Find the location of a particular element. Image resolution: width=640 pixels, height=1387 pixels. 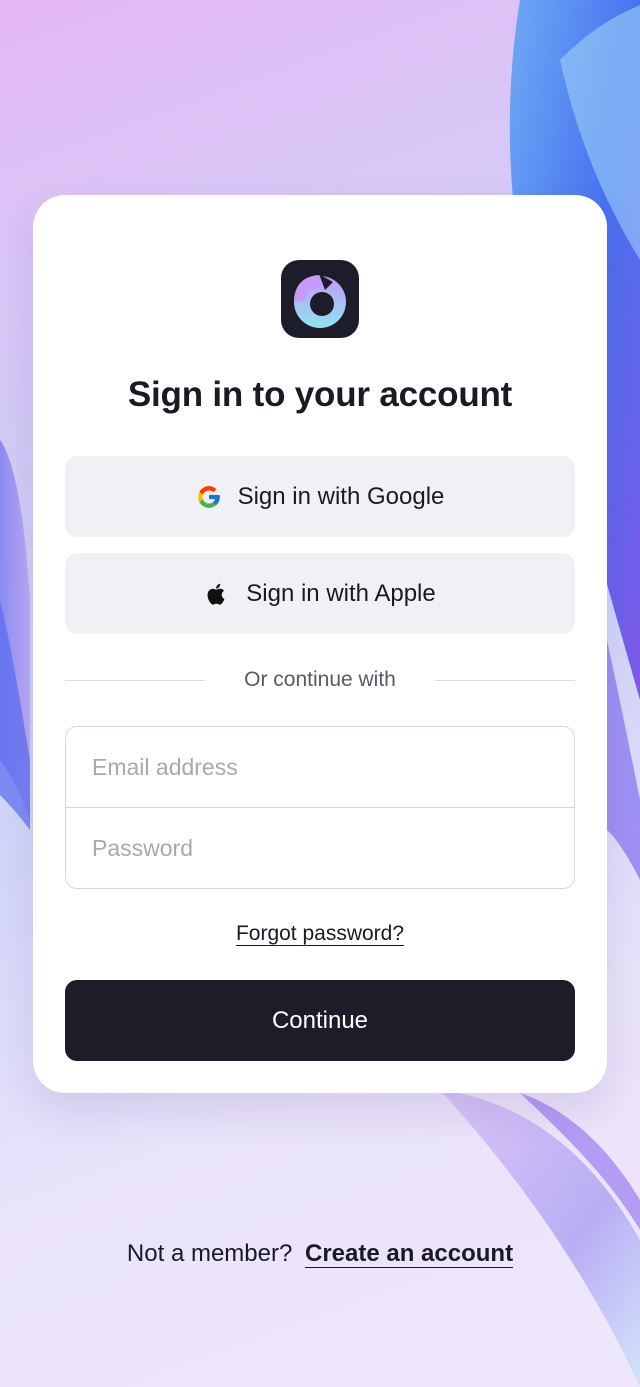

forgot-password-link: Forgot password? is located at coordinates (320, 933).